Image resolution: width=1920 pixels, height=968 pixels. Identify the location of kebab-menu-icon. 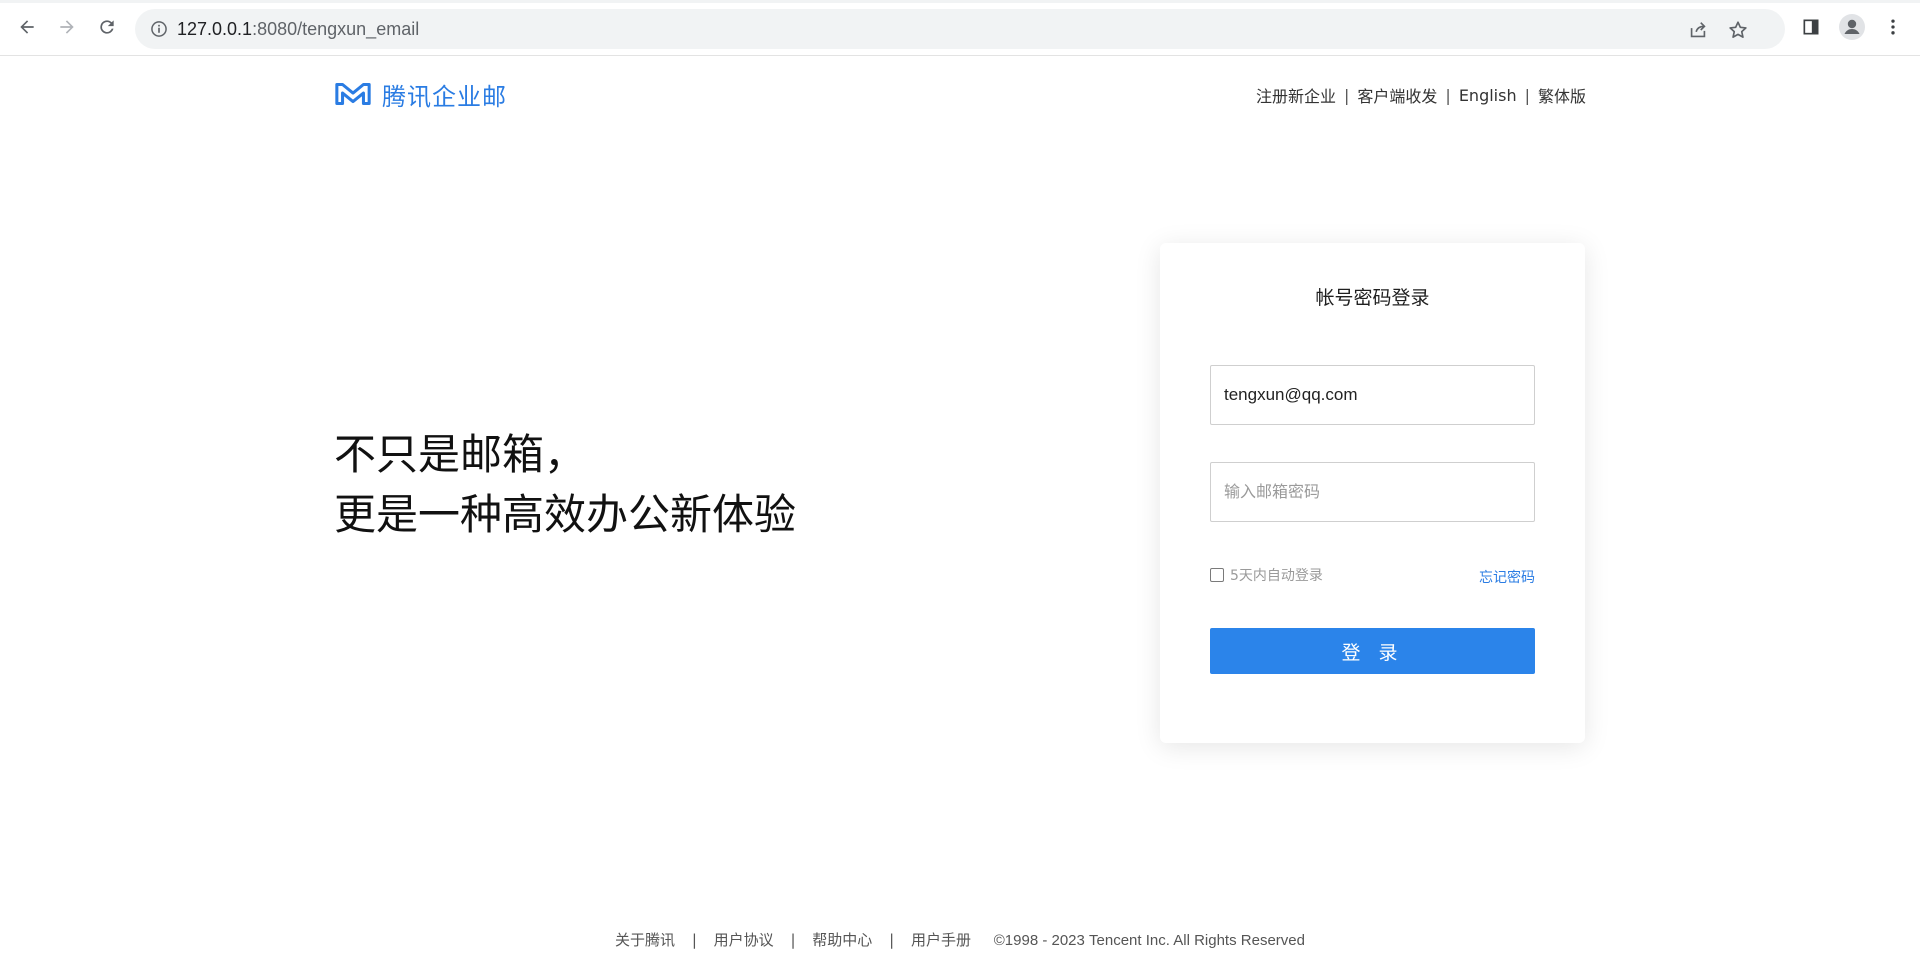
(1893, 27).